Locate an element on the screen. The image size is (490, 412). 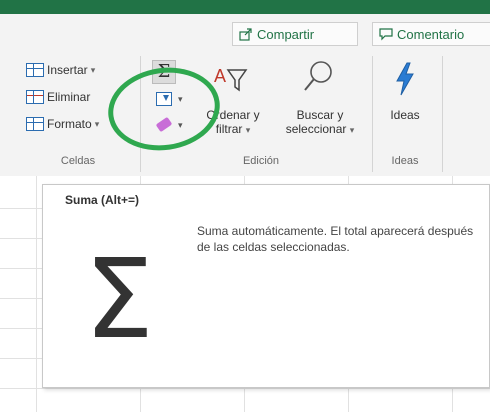
comments-label: Comentario is located at coordinates (431, 34).